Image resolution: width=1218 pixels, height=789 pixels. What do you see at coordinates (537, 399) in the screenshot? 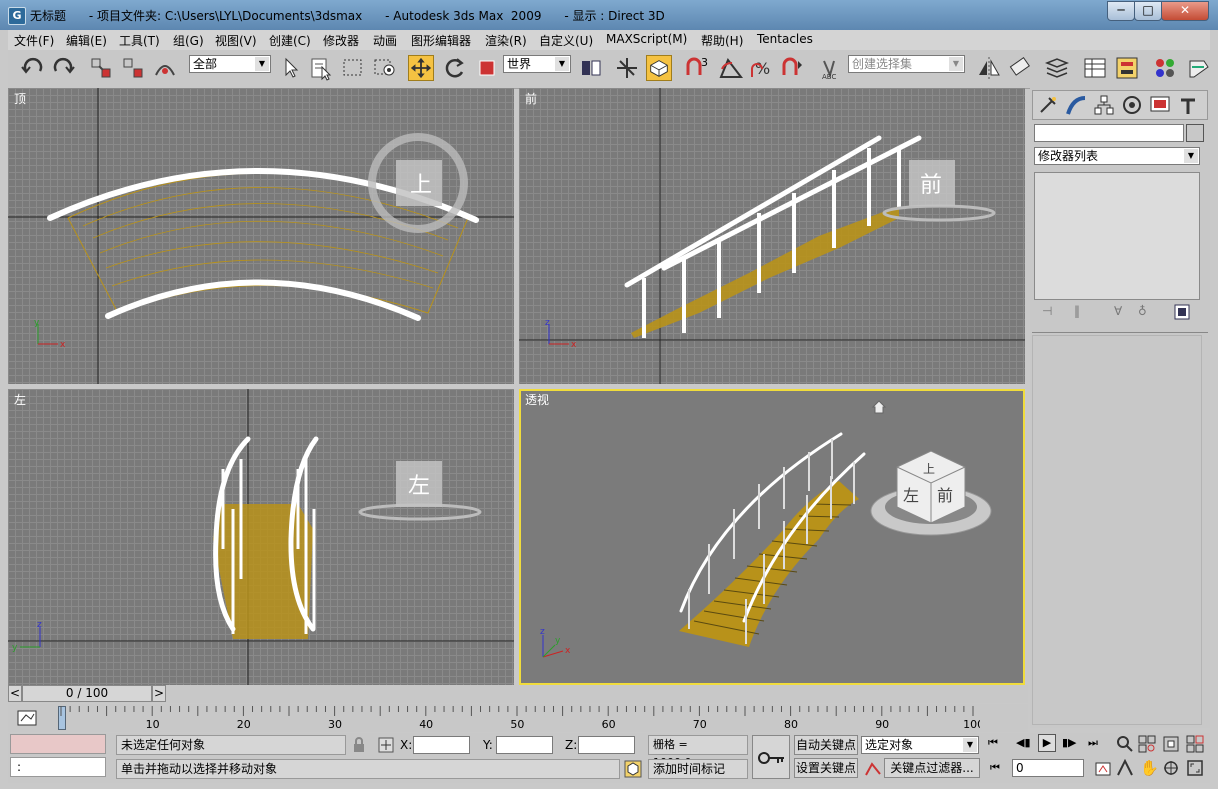
I see `viewport-label: 透视` at bounding box center [537, 399].